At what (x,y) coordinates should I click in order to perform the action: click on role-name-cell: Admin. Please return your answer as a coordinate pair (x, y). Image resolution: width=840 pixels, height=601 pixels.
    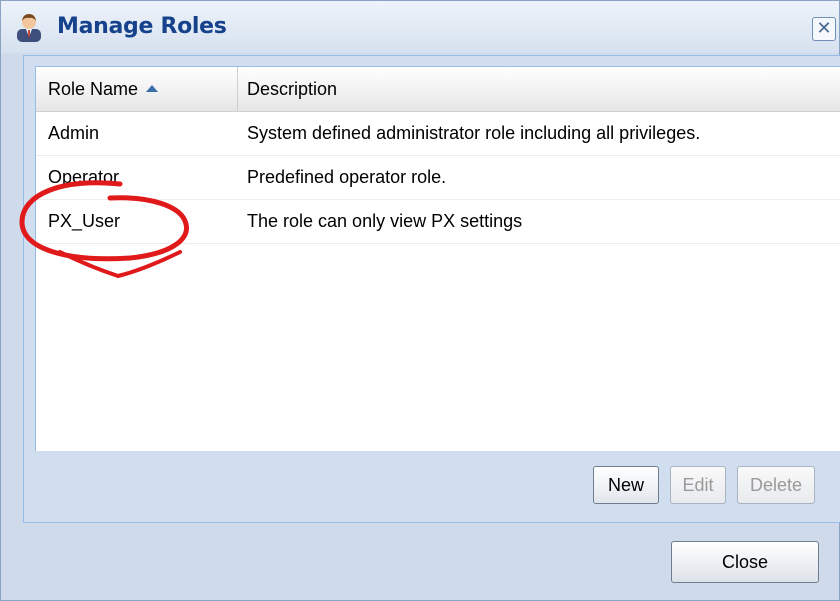
    Looking at the image, I should click on (74, 133).